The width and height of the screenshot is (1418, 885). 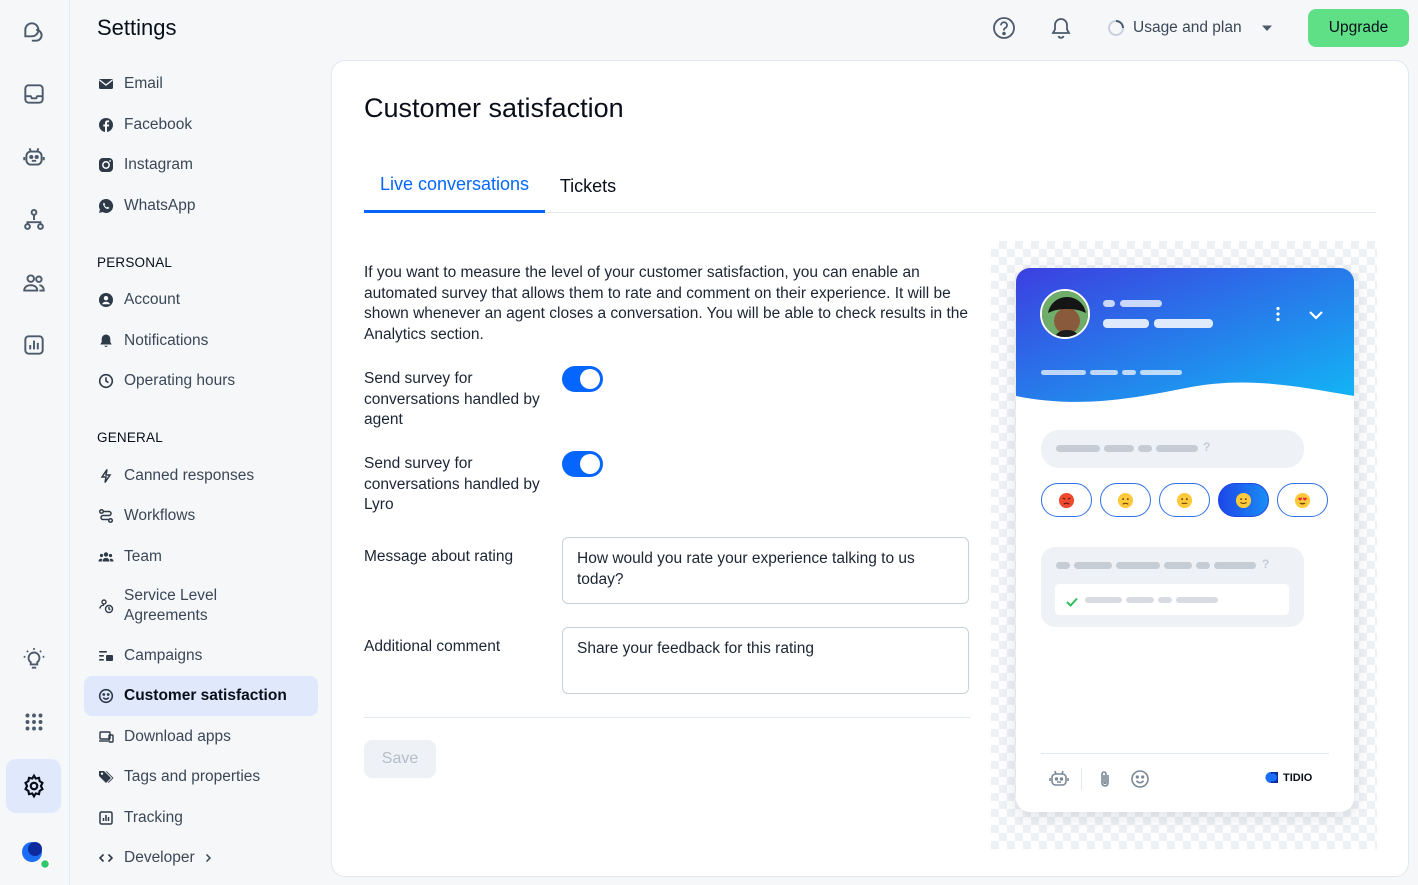 I want to click on nav-item-email: Email, so click(x=201, y=84).